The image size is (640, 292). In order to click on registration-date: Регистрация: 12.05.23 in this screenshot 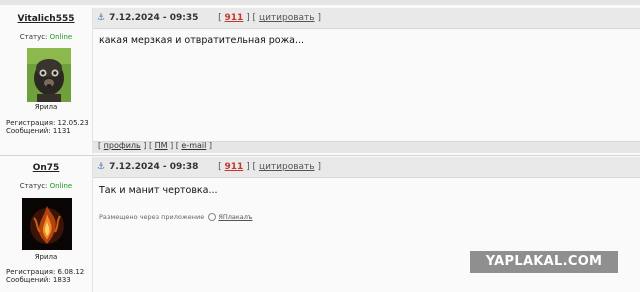, I will do `click(47, 123)`.